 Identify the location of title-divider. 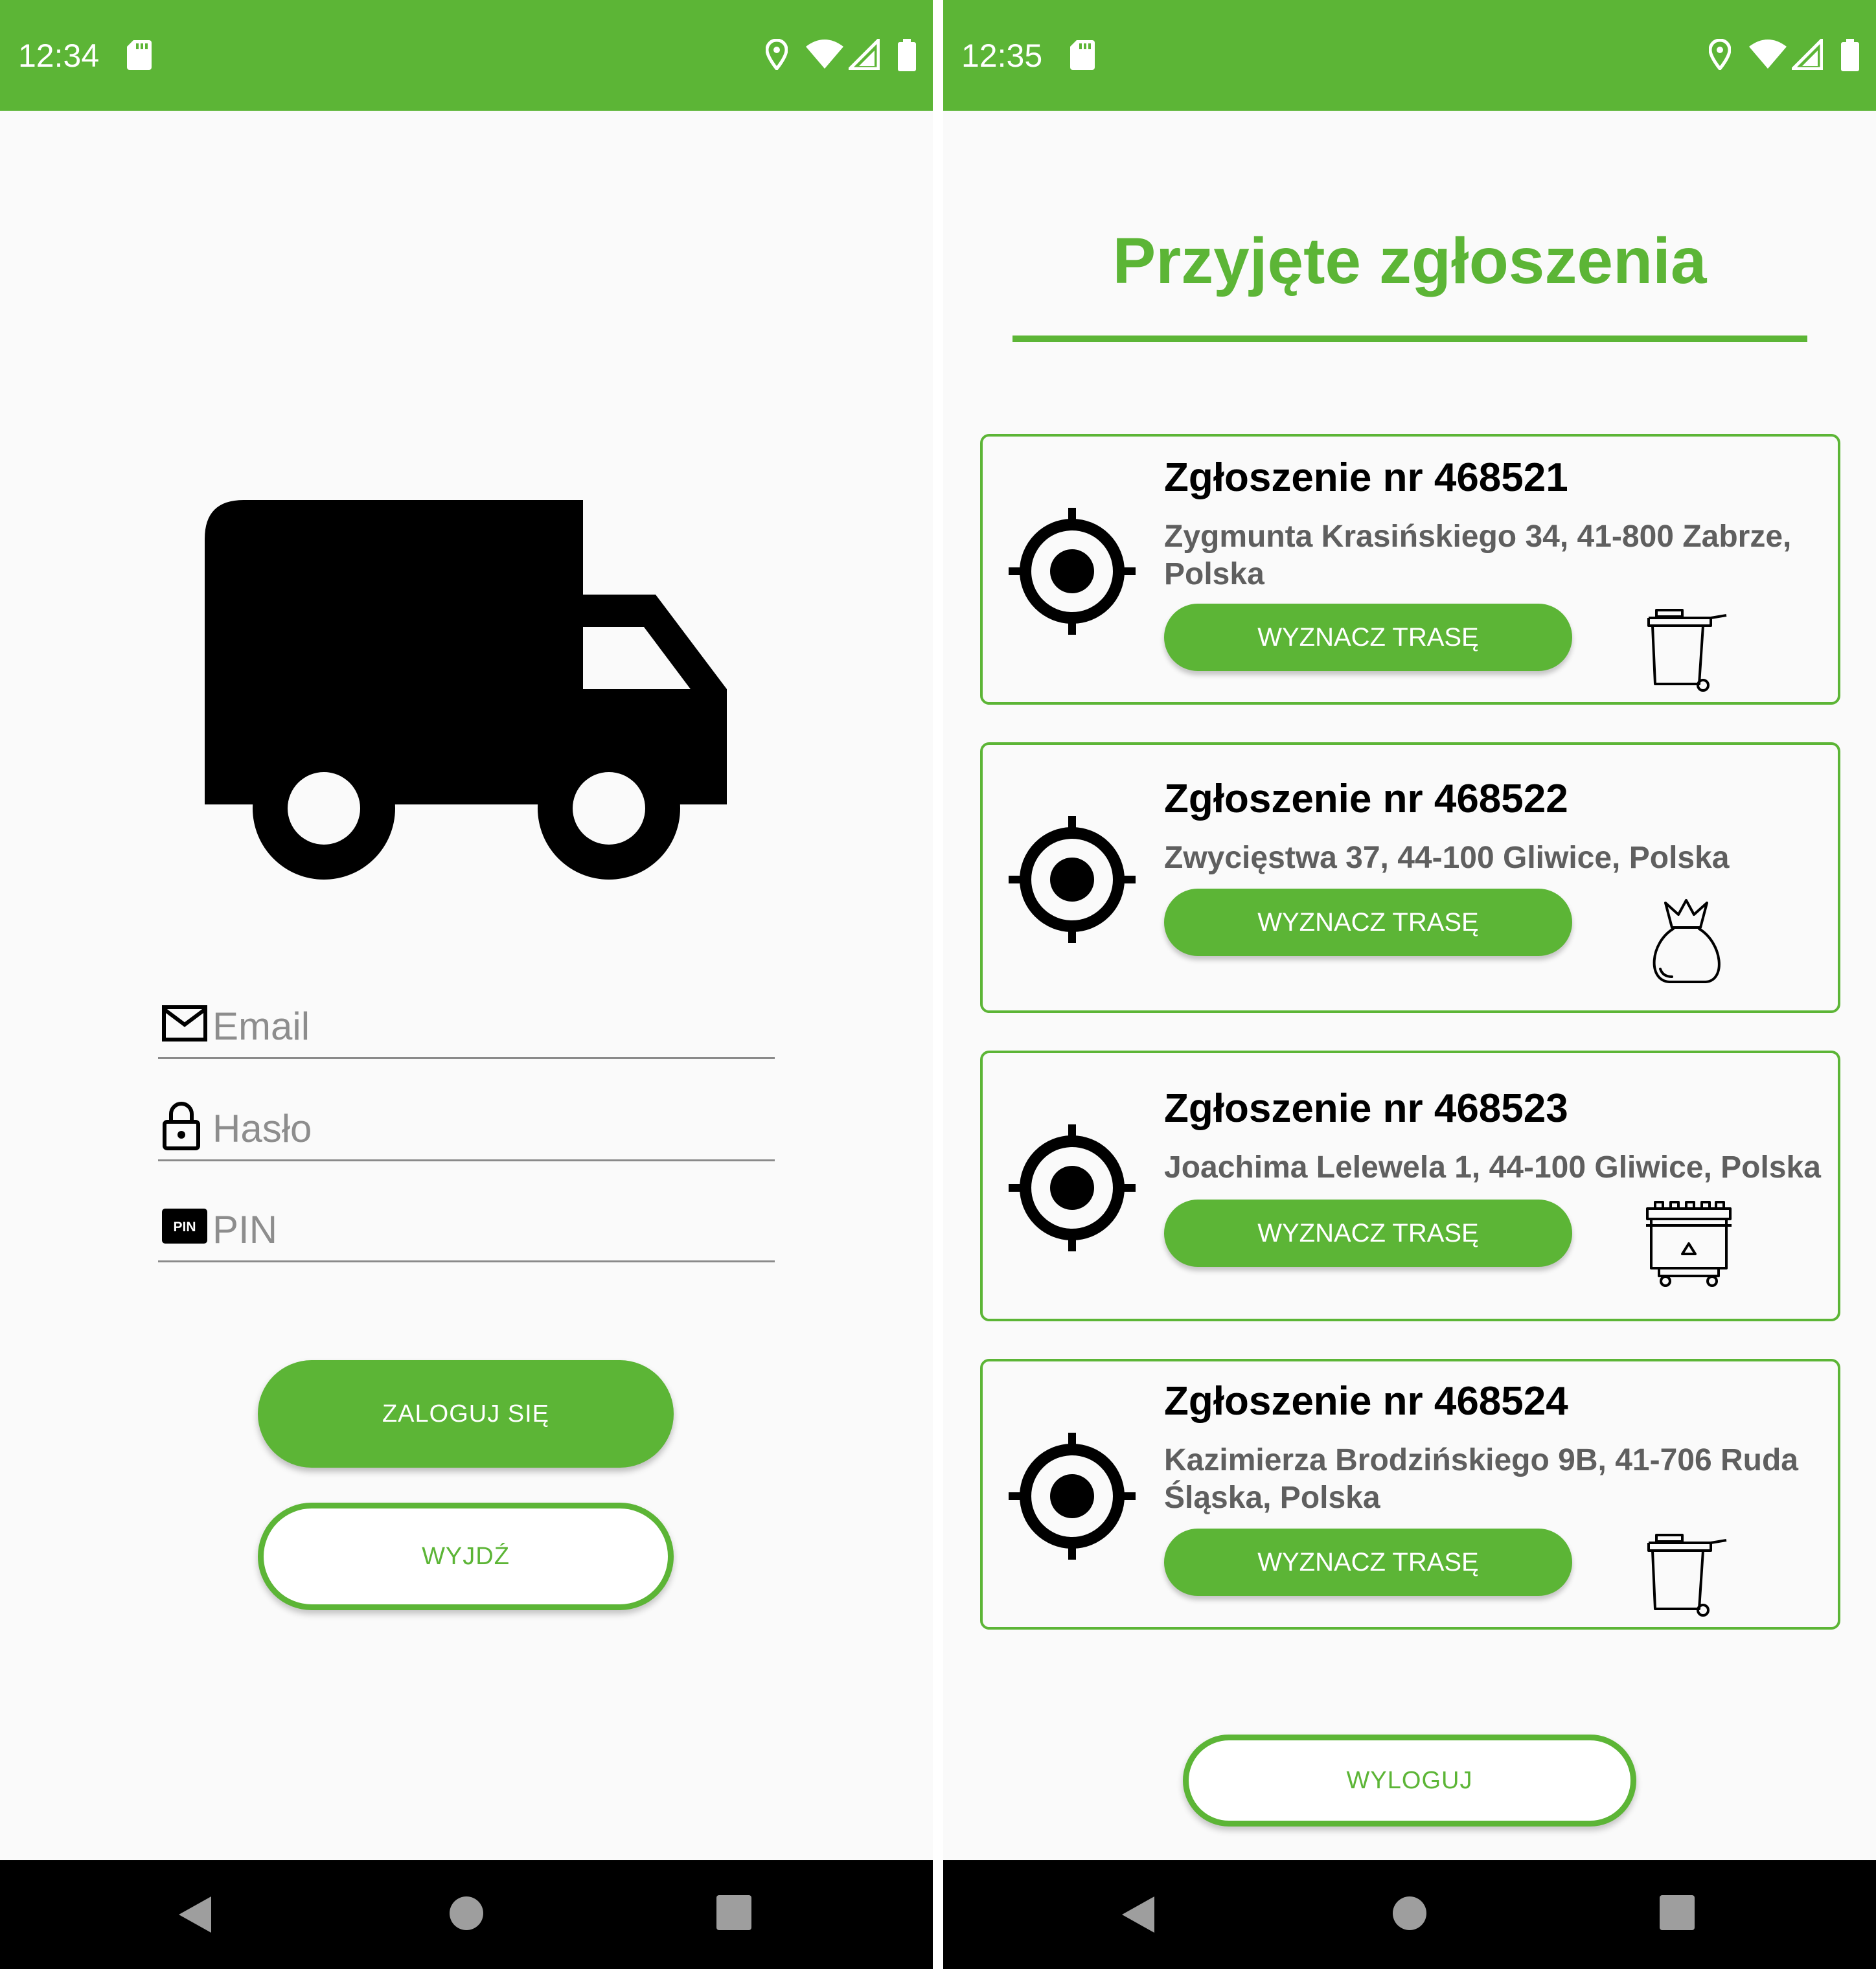
(1409, 339).